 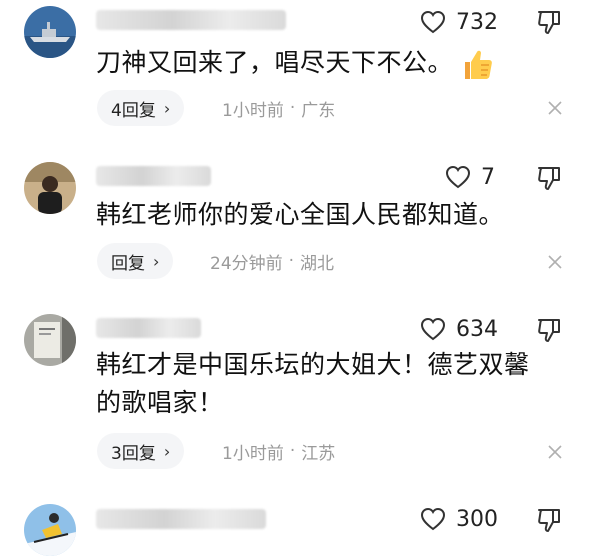 I want to click on comment-meta: 1小时前 · 广东, so click(x=279, y=109).